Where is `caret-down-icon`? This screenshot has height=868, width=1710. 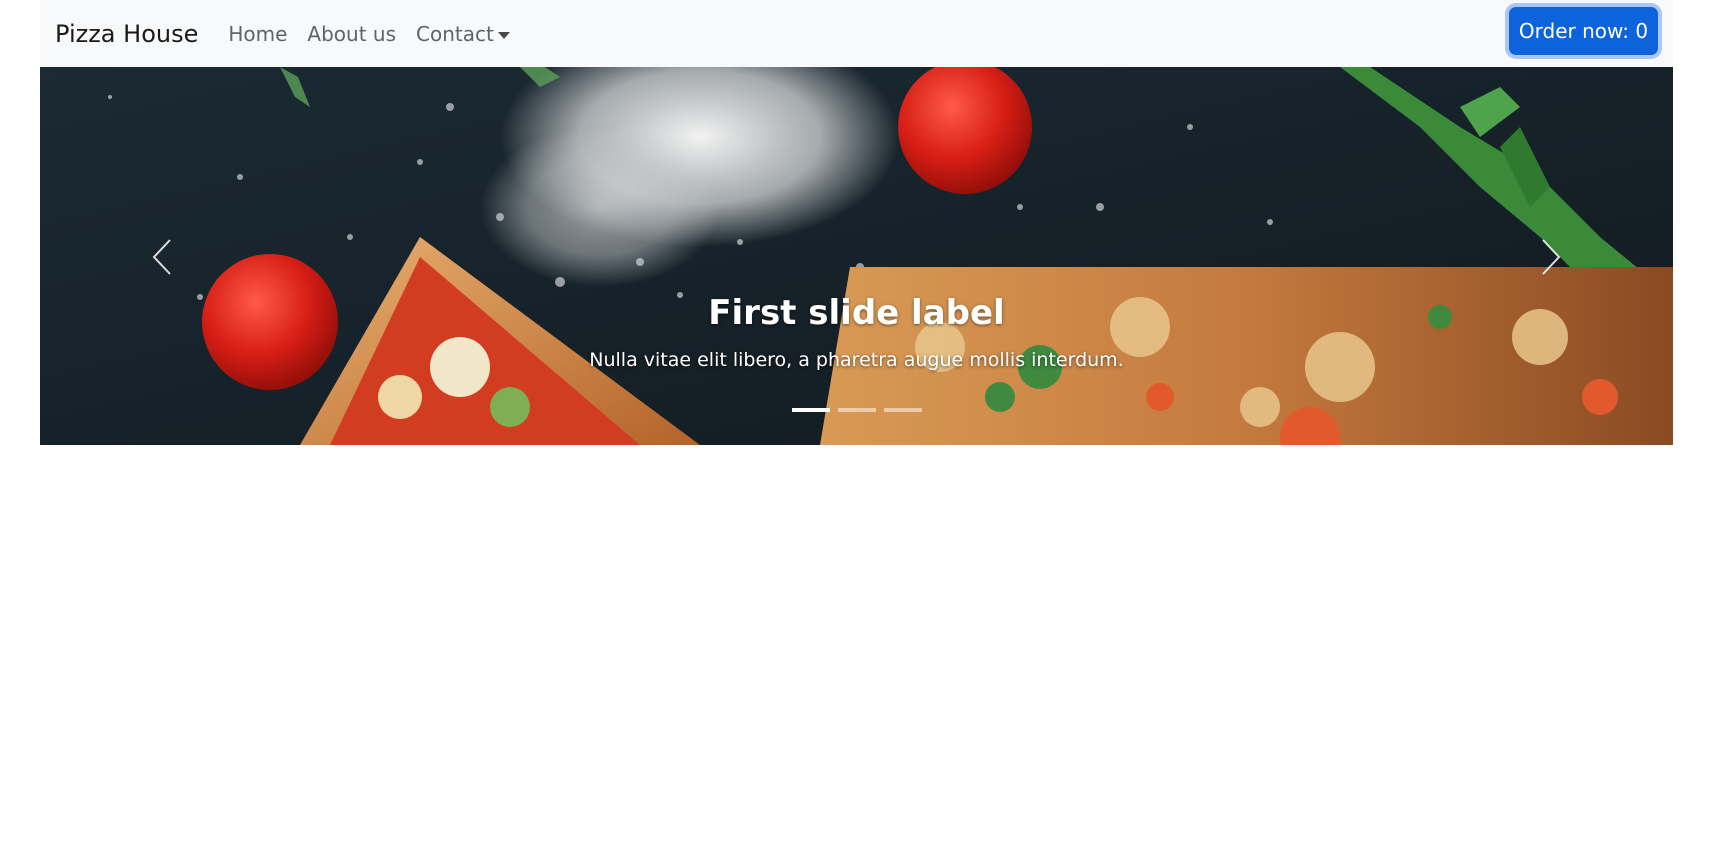
caret-down-icon is located at coordinates (503, 35).